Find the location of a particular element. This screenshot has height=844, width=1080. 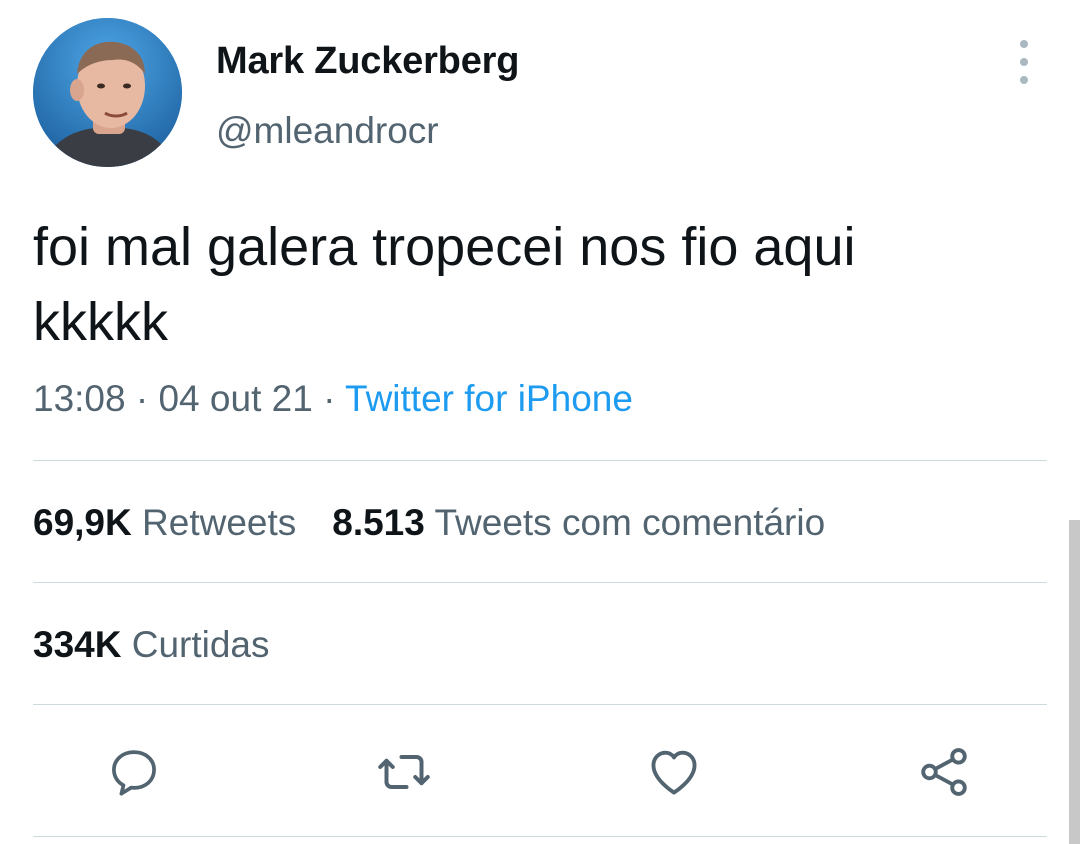

reply-button is located at coordinates (134, 772).